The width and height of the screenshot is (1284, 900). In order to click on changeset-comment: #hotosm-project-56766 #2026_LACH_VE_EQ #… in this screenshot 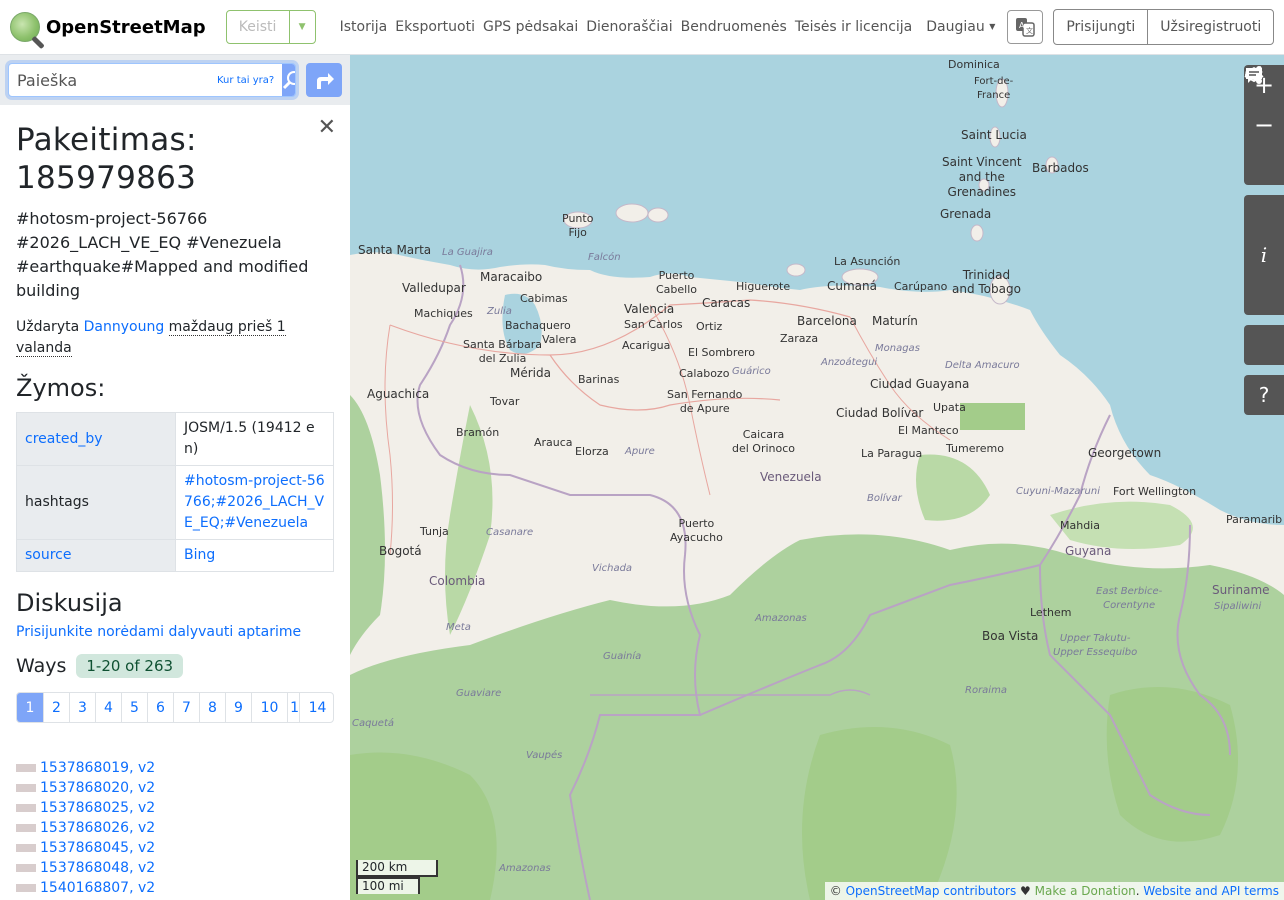, I will do `click(162, 254)`.